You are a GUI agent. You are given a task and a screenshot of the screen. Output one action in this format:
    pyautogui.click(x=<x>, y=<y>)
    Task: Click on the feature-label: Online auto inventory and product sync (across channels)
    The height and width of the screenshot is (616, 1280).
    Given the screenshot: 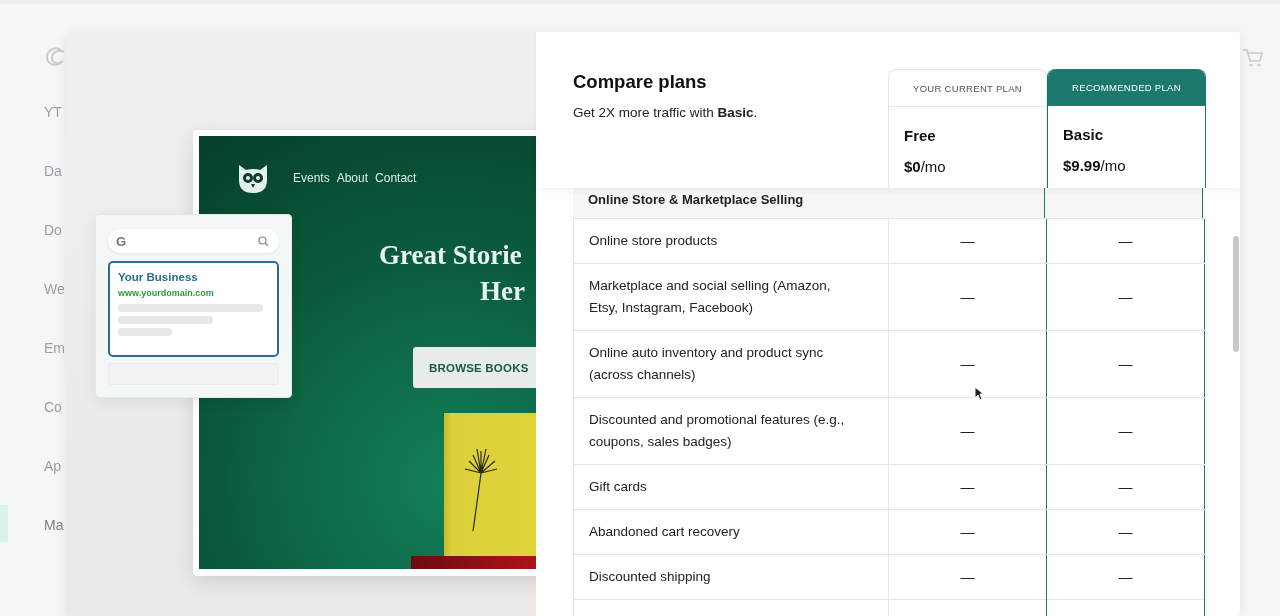 What is the action you would take?
    pyautogui.click(x=731, y=364)
    